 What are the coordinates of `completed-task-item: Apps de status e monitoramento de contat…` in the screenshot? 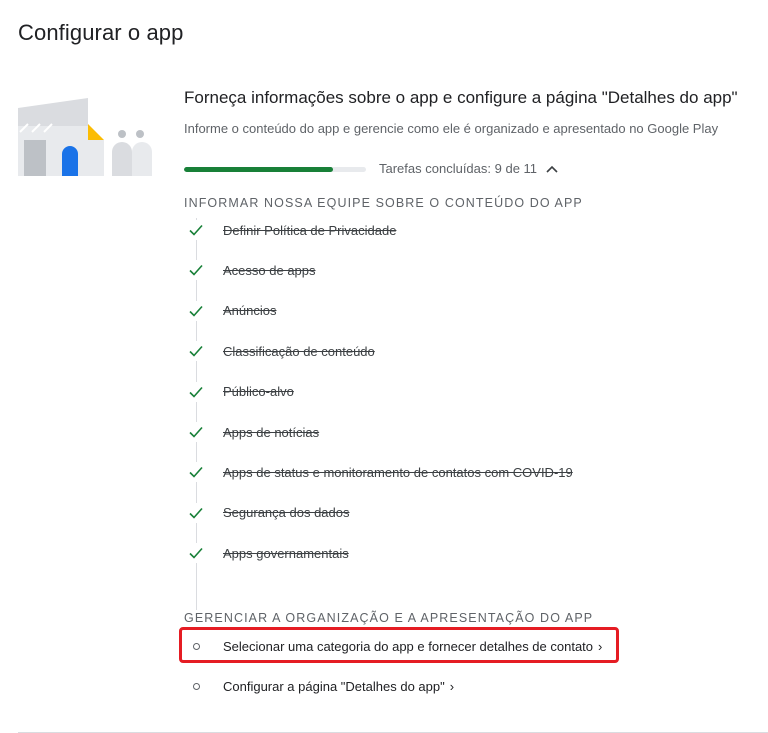 It's located at (378, 472).